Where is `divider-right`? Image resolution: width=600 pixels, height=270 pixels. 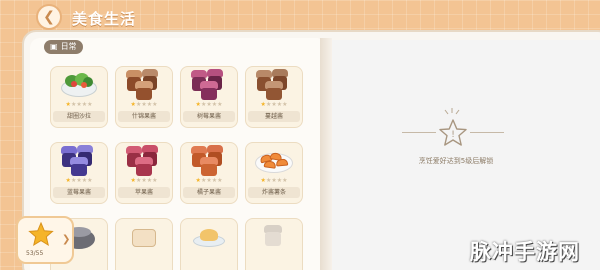
divider-right is located at coordinates (487, 132).